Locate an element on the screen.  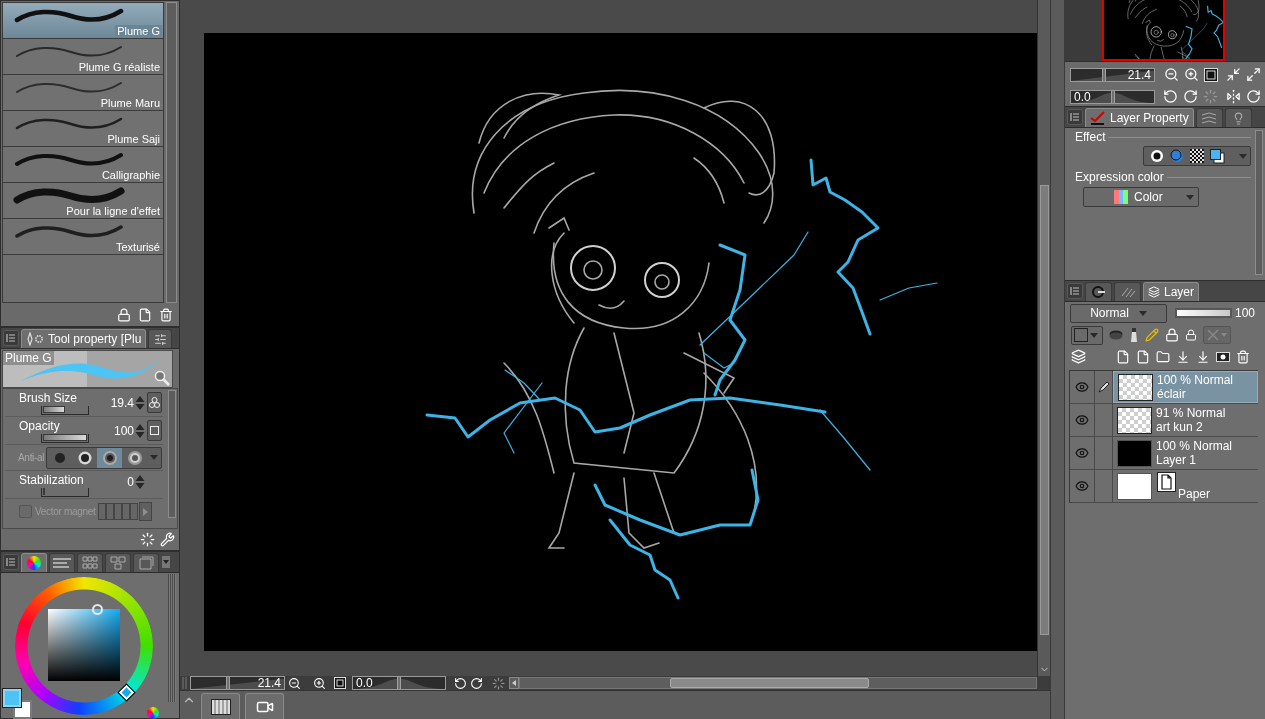
pen-gear-icon is located at coordinates (35, 339).